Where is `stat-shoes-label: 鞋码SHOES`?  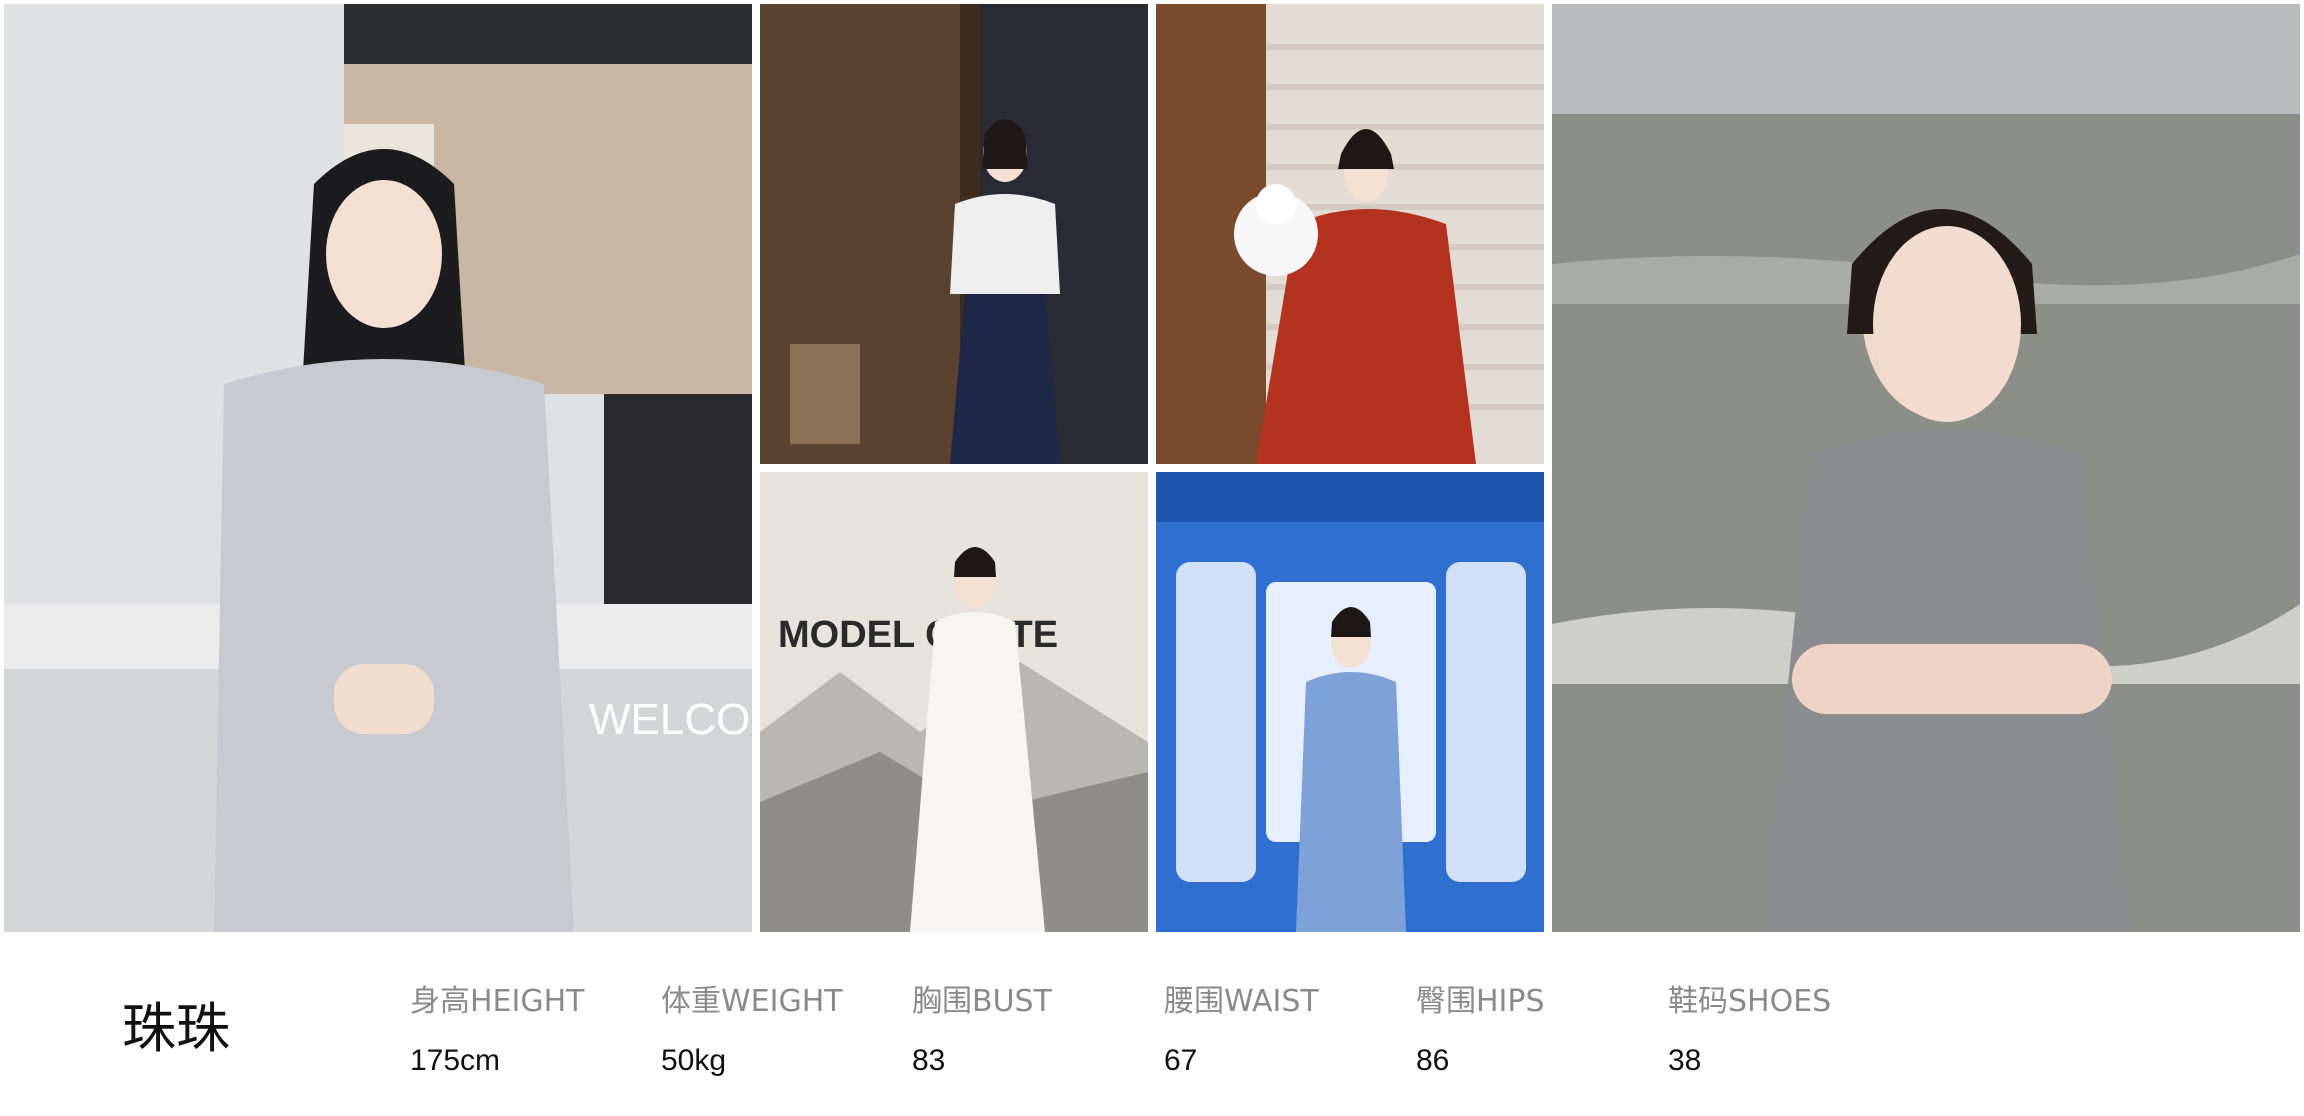 stat-shoes-label: 鞋码SHOES is located at coordinates (1750, 1001).